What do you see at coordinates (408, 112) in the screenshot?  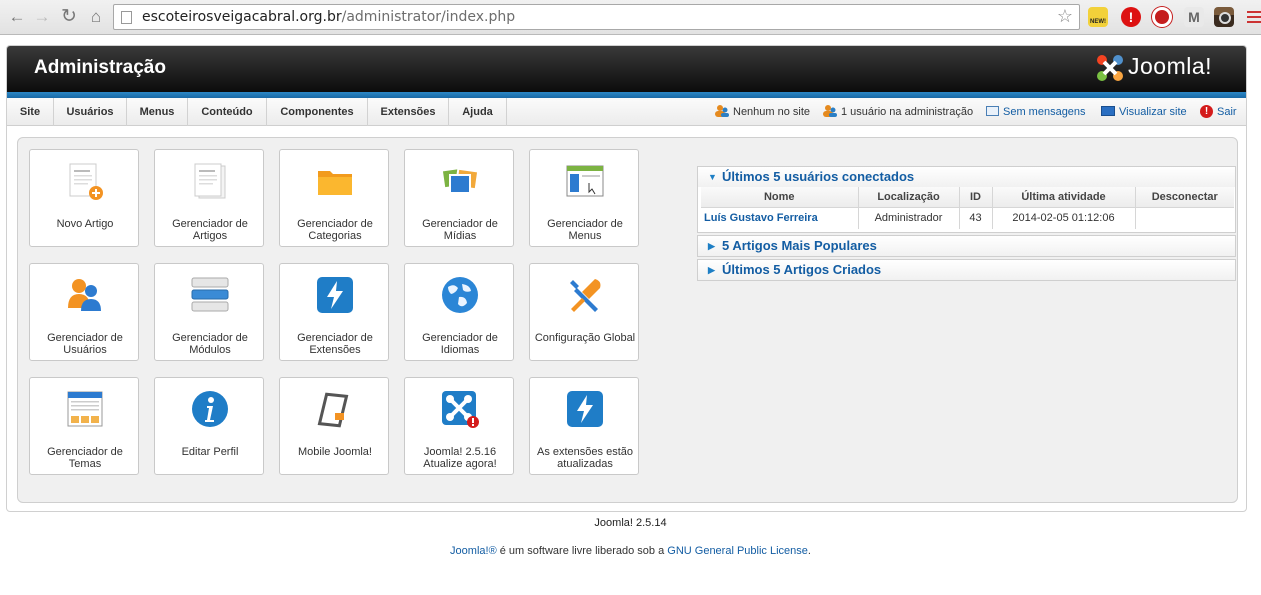 I see `menu-extensions: Extensões` at bounding box center [408, 112].